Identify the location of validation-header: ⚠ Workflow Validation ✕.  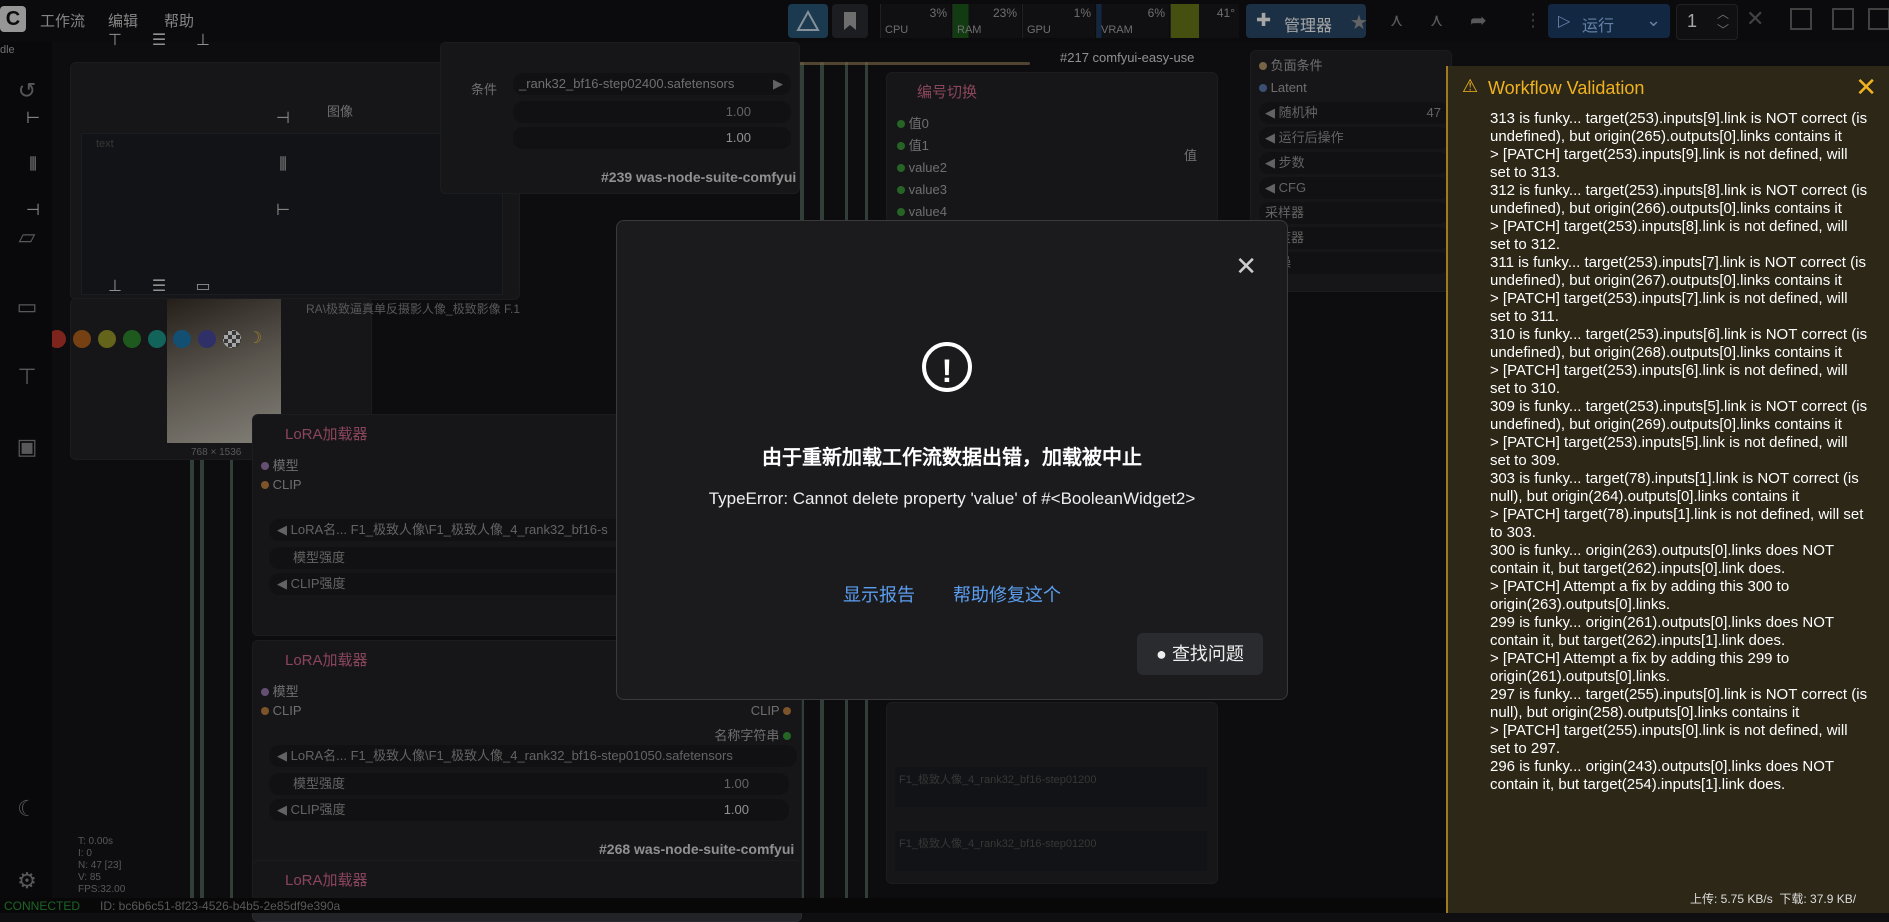
(1668, 88).